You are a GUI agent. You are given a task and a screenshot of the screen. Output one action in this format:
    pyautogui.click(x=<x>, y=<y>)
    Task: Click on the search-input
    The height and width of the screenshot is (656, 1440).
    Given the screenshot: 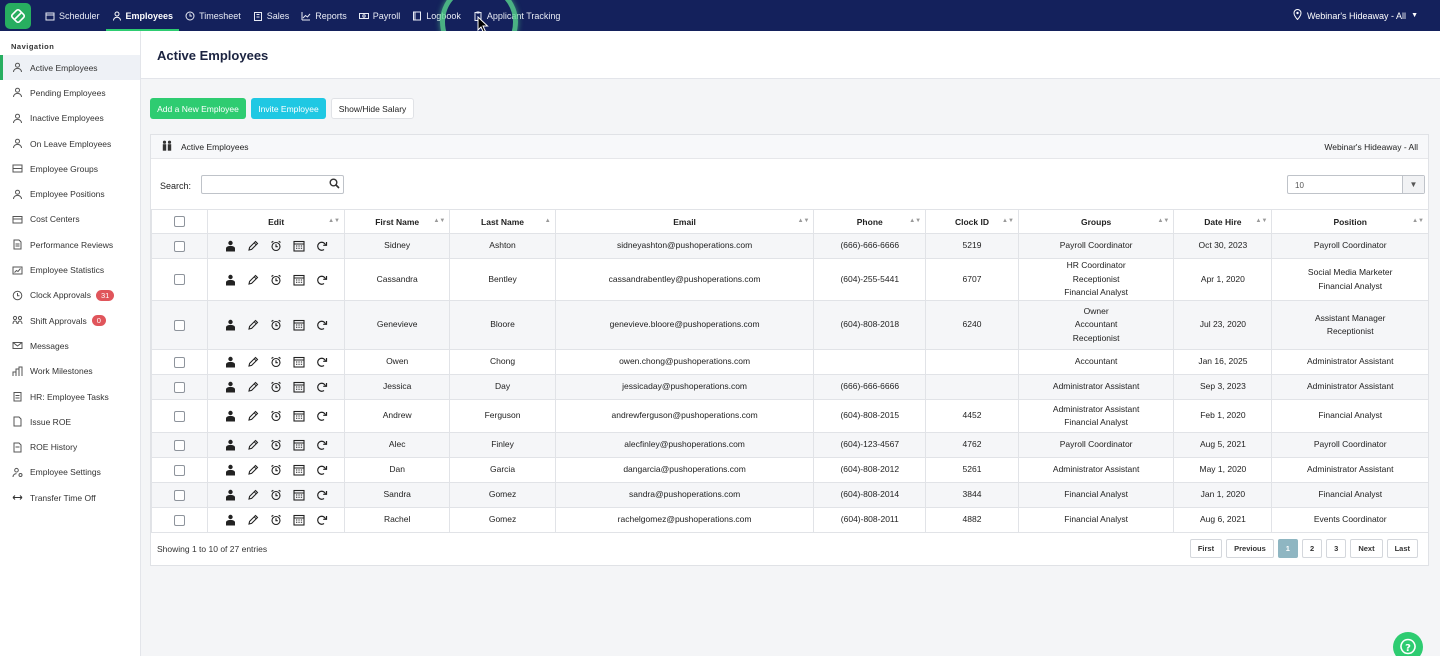 What is the action you would take?
    pyautogui.click(x=272, y=184)
    